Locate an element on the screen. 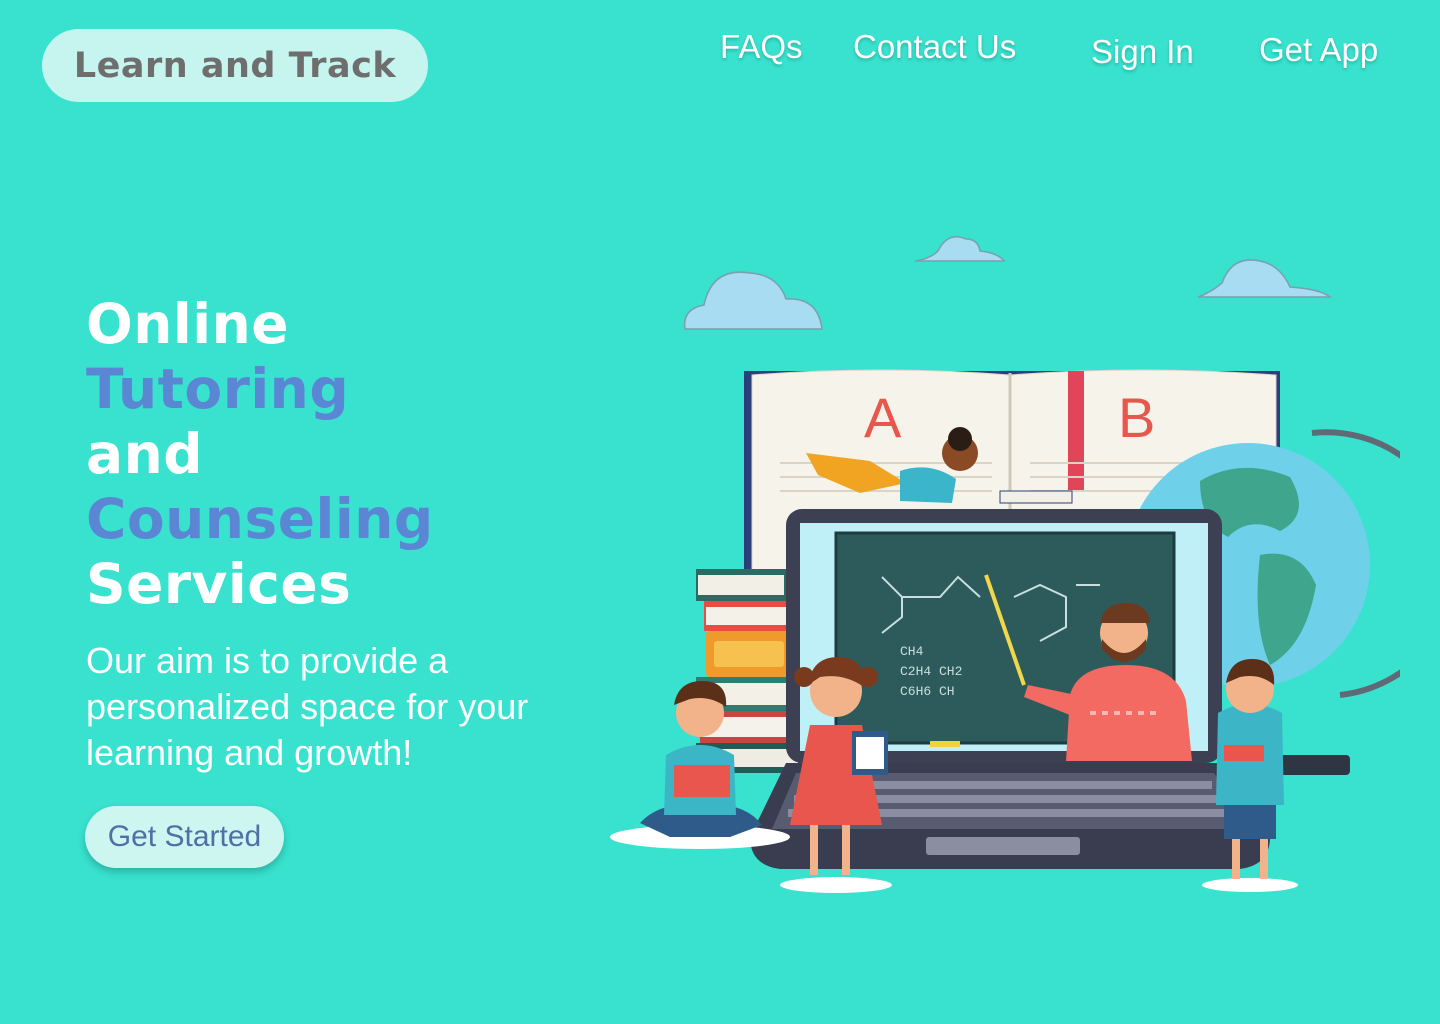 Image resolution: width=1440 pixels, height=1024 pixels. hero-title-line: Counseling is located at coordinates (260, 519).